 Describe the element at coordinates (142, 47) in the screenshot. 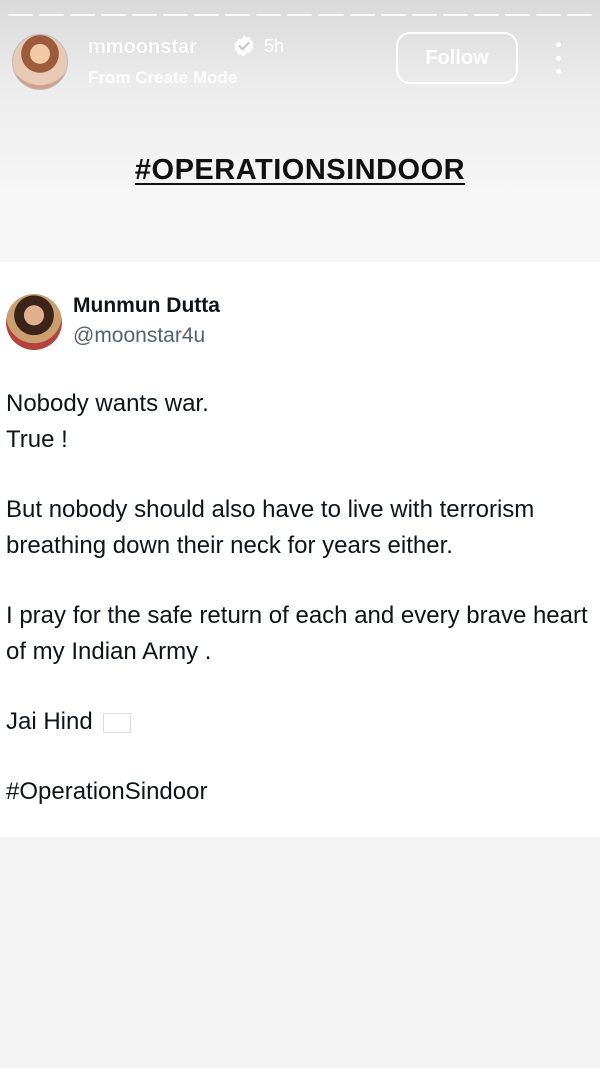

I see `story-username: mmoonstar` at that location.